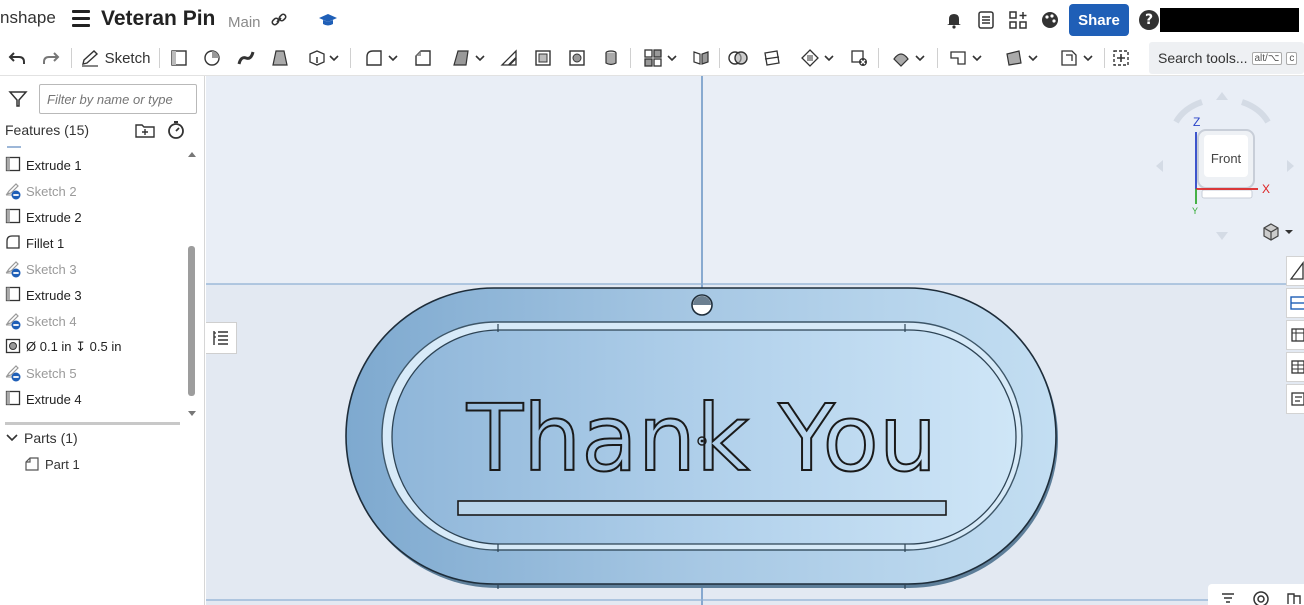 This screenshot has height=605, width=1304. Describe the element at coordinates (17, 58) in the screenshot. I see `undo-icon` at that location.